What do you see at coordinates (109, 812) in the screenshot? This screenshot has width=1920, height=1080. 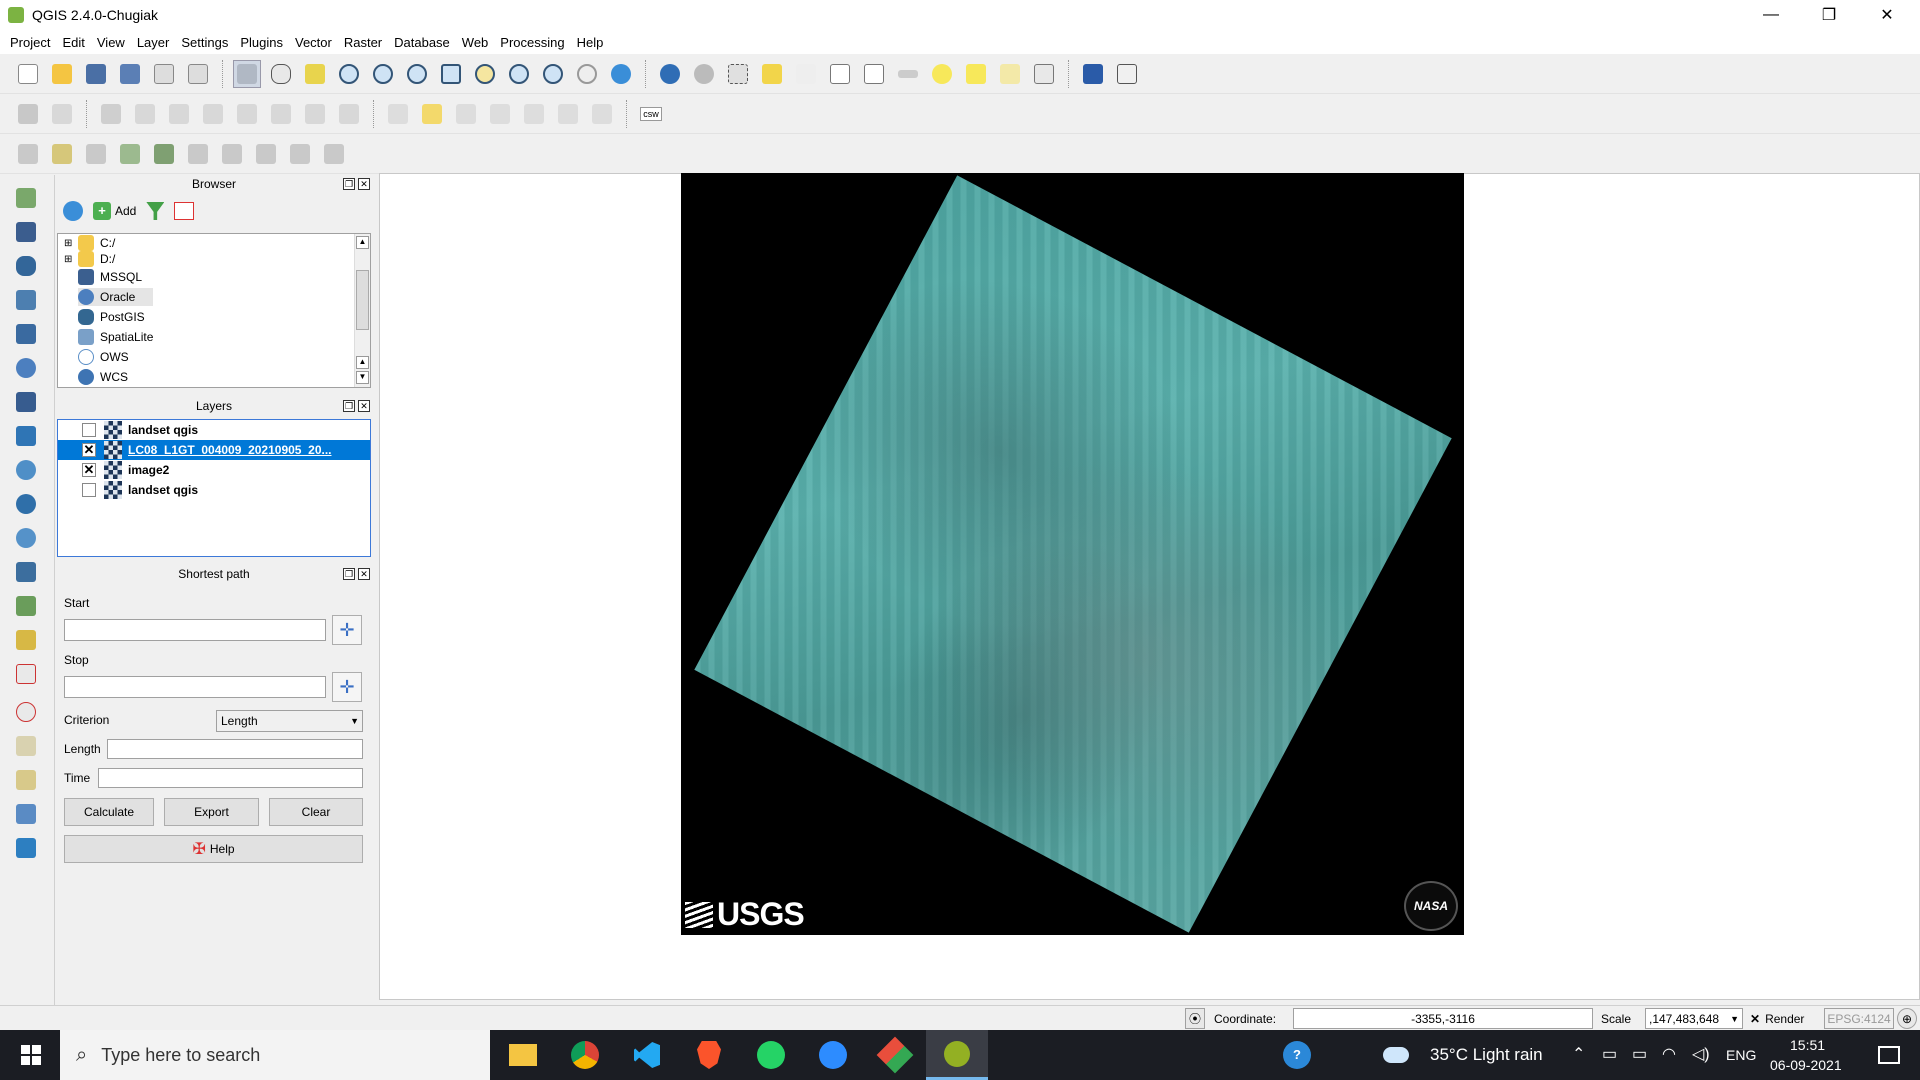 I see `calculate-button: Calculate` at bounding box center [109, 812].